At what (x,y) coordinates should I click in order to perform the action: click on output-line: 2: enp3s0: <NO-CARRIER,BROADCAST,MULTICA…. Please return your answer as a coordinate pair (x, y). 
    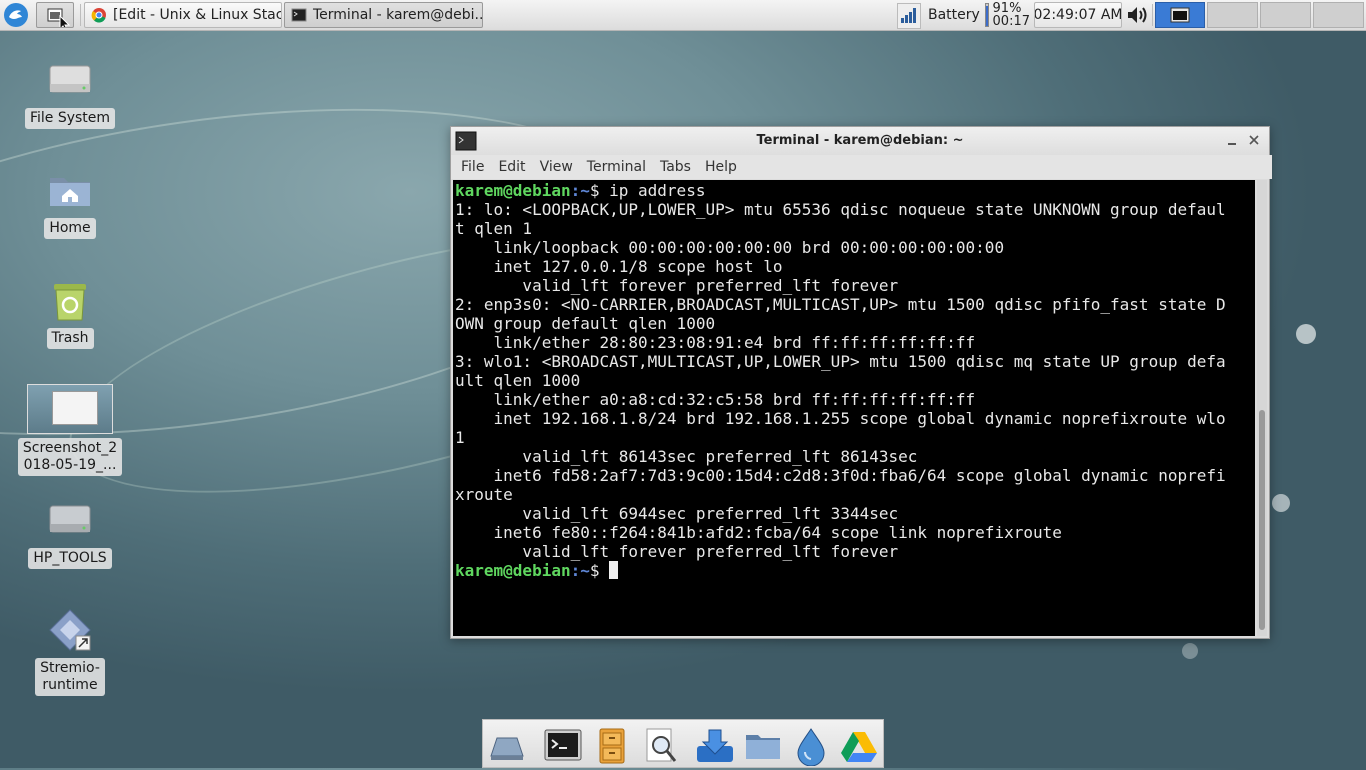
    Looking at the image, I should click on (840, 304).